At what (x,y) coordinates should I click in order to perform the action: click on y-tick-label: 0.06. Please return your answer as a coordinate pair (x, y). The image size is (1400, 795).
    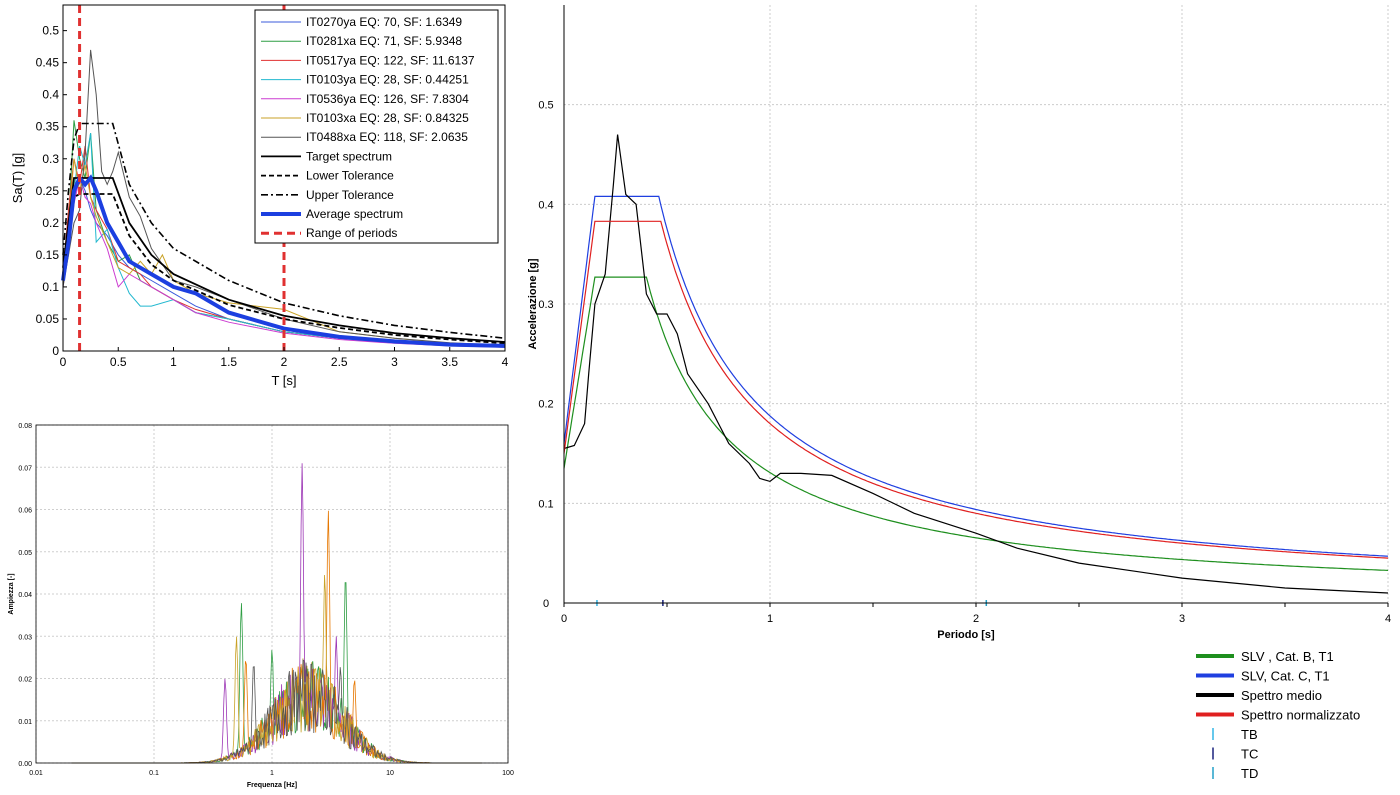
    Looking at the image, I should click on (25, 511).